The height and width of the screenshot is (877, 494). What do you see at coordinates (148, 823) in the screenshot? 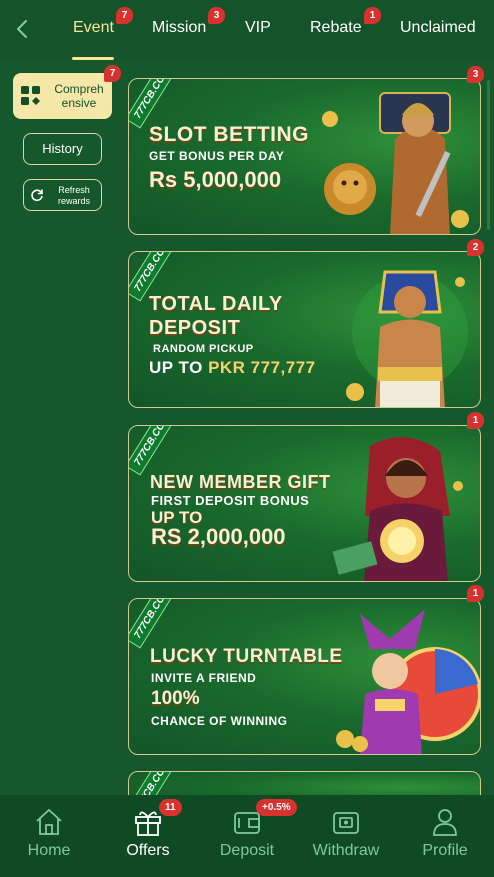
I see `gift-icon` at bounding box center [148, 823].